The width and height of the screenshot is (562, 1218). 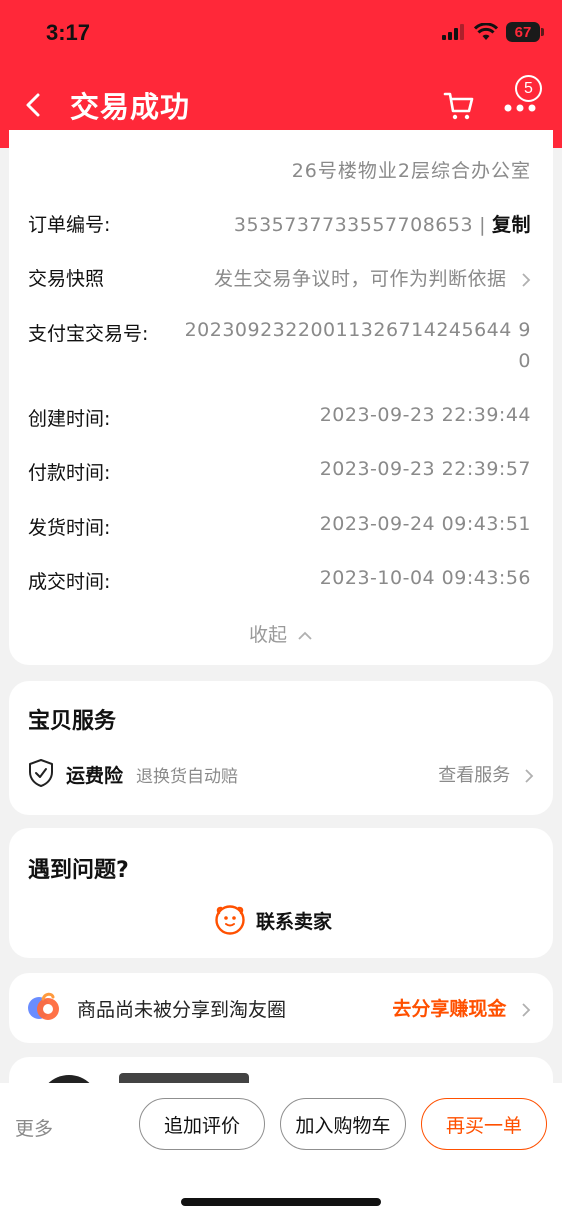 I want to click on snapshot-value-group: 发生交易争议时，可作为判断依据, so click(x=372, y=277).